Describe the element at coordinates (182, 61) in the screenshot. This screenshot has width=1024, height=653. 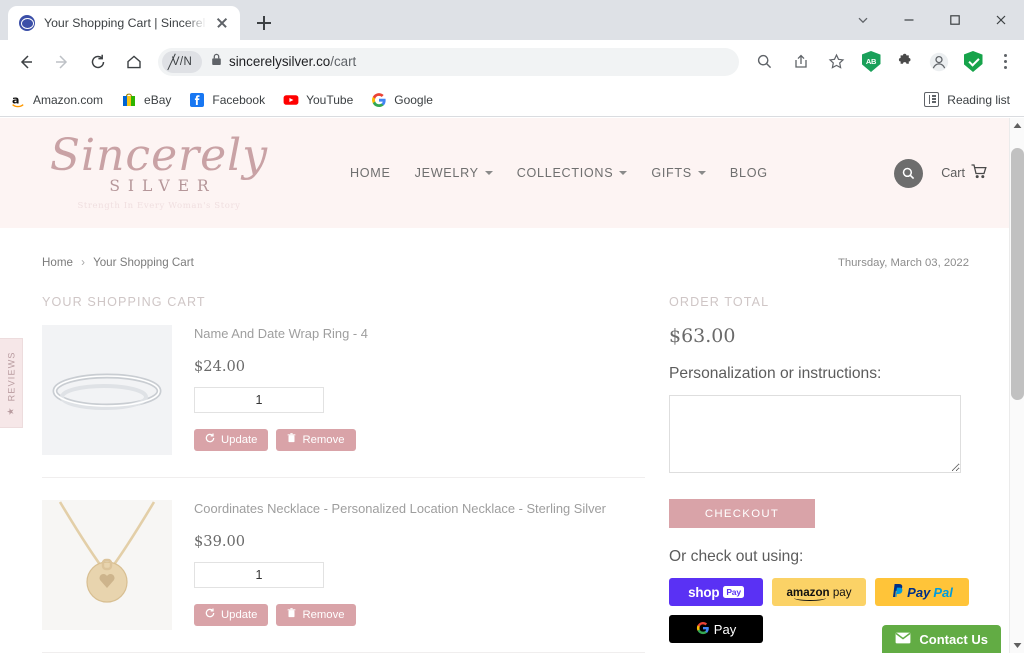
I see `vpn-chip: V/N` at that location.